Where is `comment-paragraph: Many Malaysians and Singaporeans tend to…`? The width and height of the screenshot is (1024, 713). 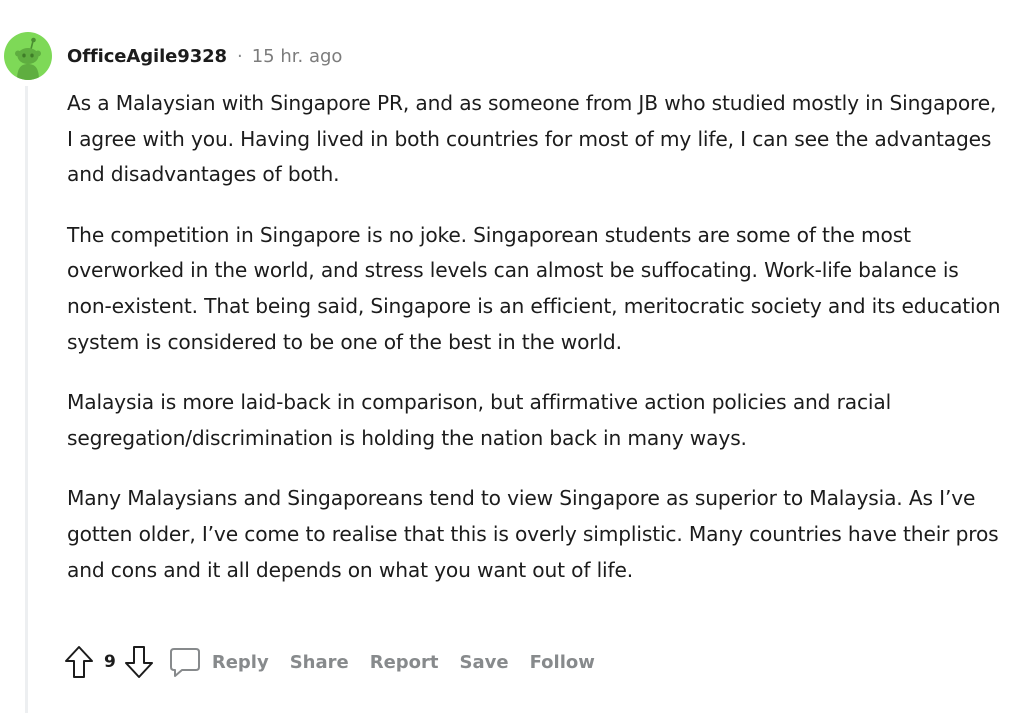 comment-paragraph: Many Malaysians and Singaporeans tend to… is located at coordinates (533, 534).